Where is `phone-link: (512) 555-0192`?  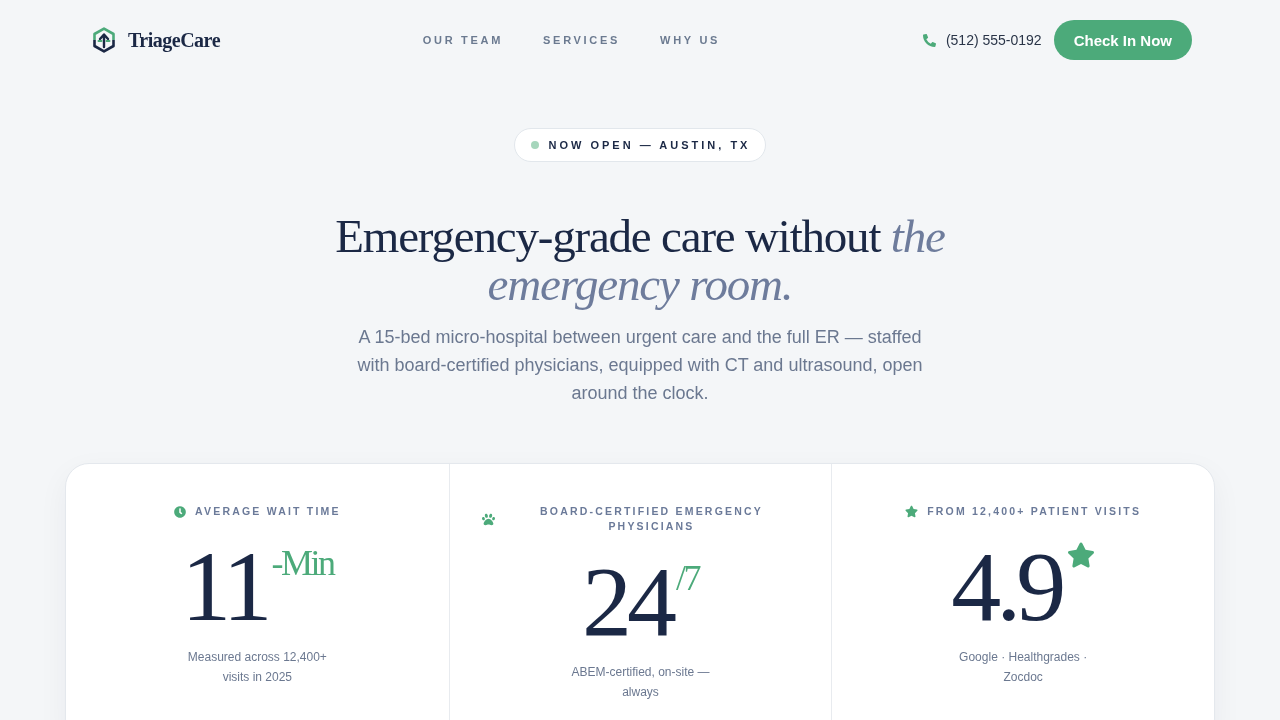 phone-link: (512) 555-0192 is located at coordinates (993, 40).